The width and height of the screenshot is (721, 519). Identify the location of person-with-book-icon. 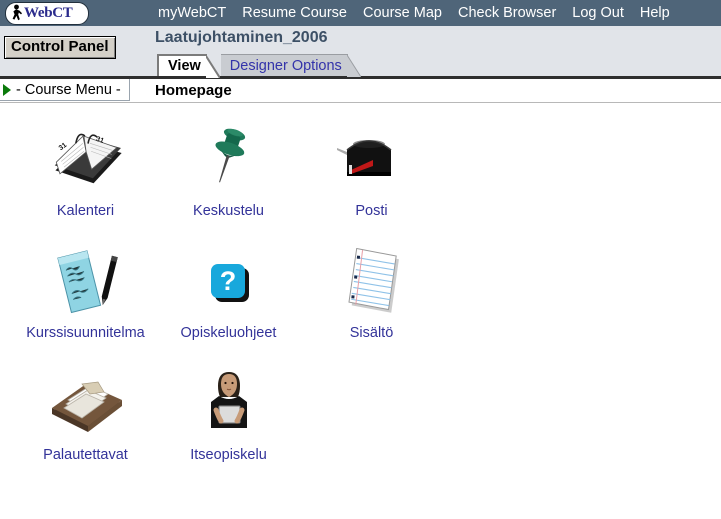
(229, 402).